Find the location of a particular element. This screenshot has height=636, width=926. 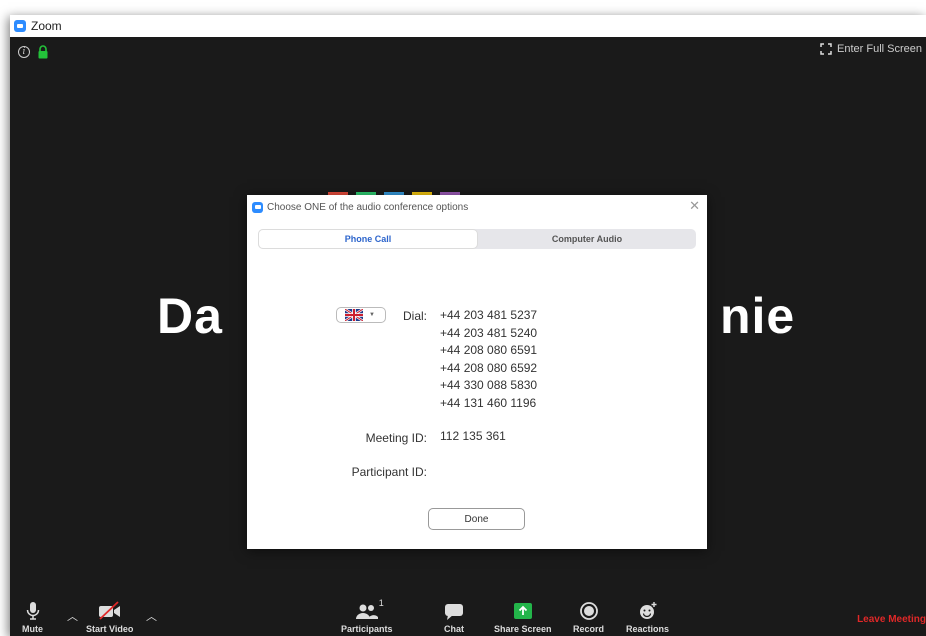

done-button: Done is located at coordinates (476, 519).